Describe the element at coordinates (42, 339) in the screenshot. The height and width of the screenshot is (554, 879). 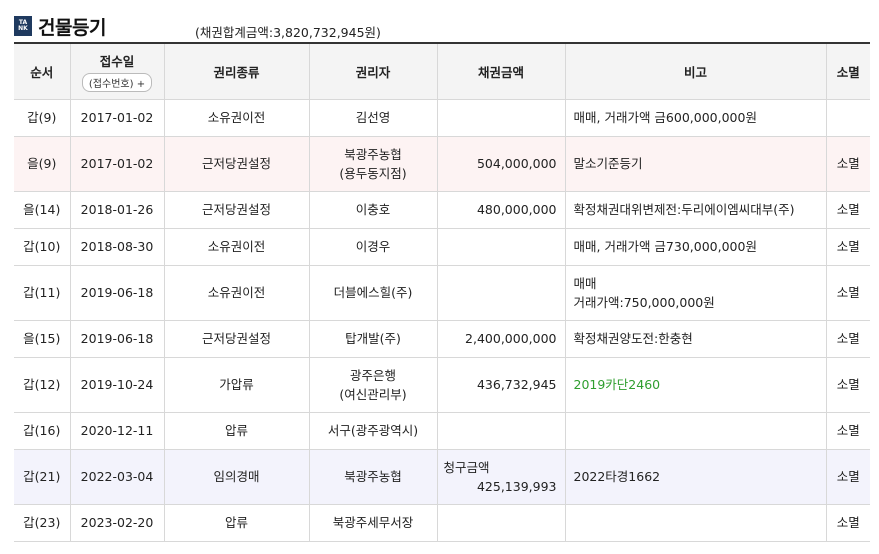
I see `row-order: 을(15)` at that location.